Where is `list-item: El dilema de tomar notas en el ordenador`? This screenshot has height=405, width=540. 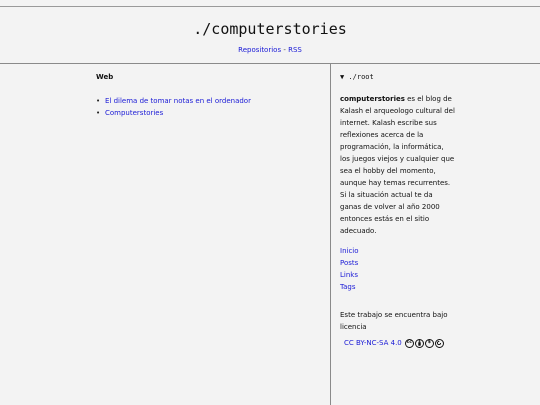 list-item: El dilema de tomar notas en el ordenador is located at coordinates (211, 101).